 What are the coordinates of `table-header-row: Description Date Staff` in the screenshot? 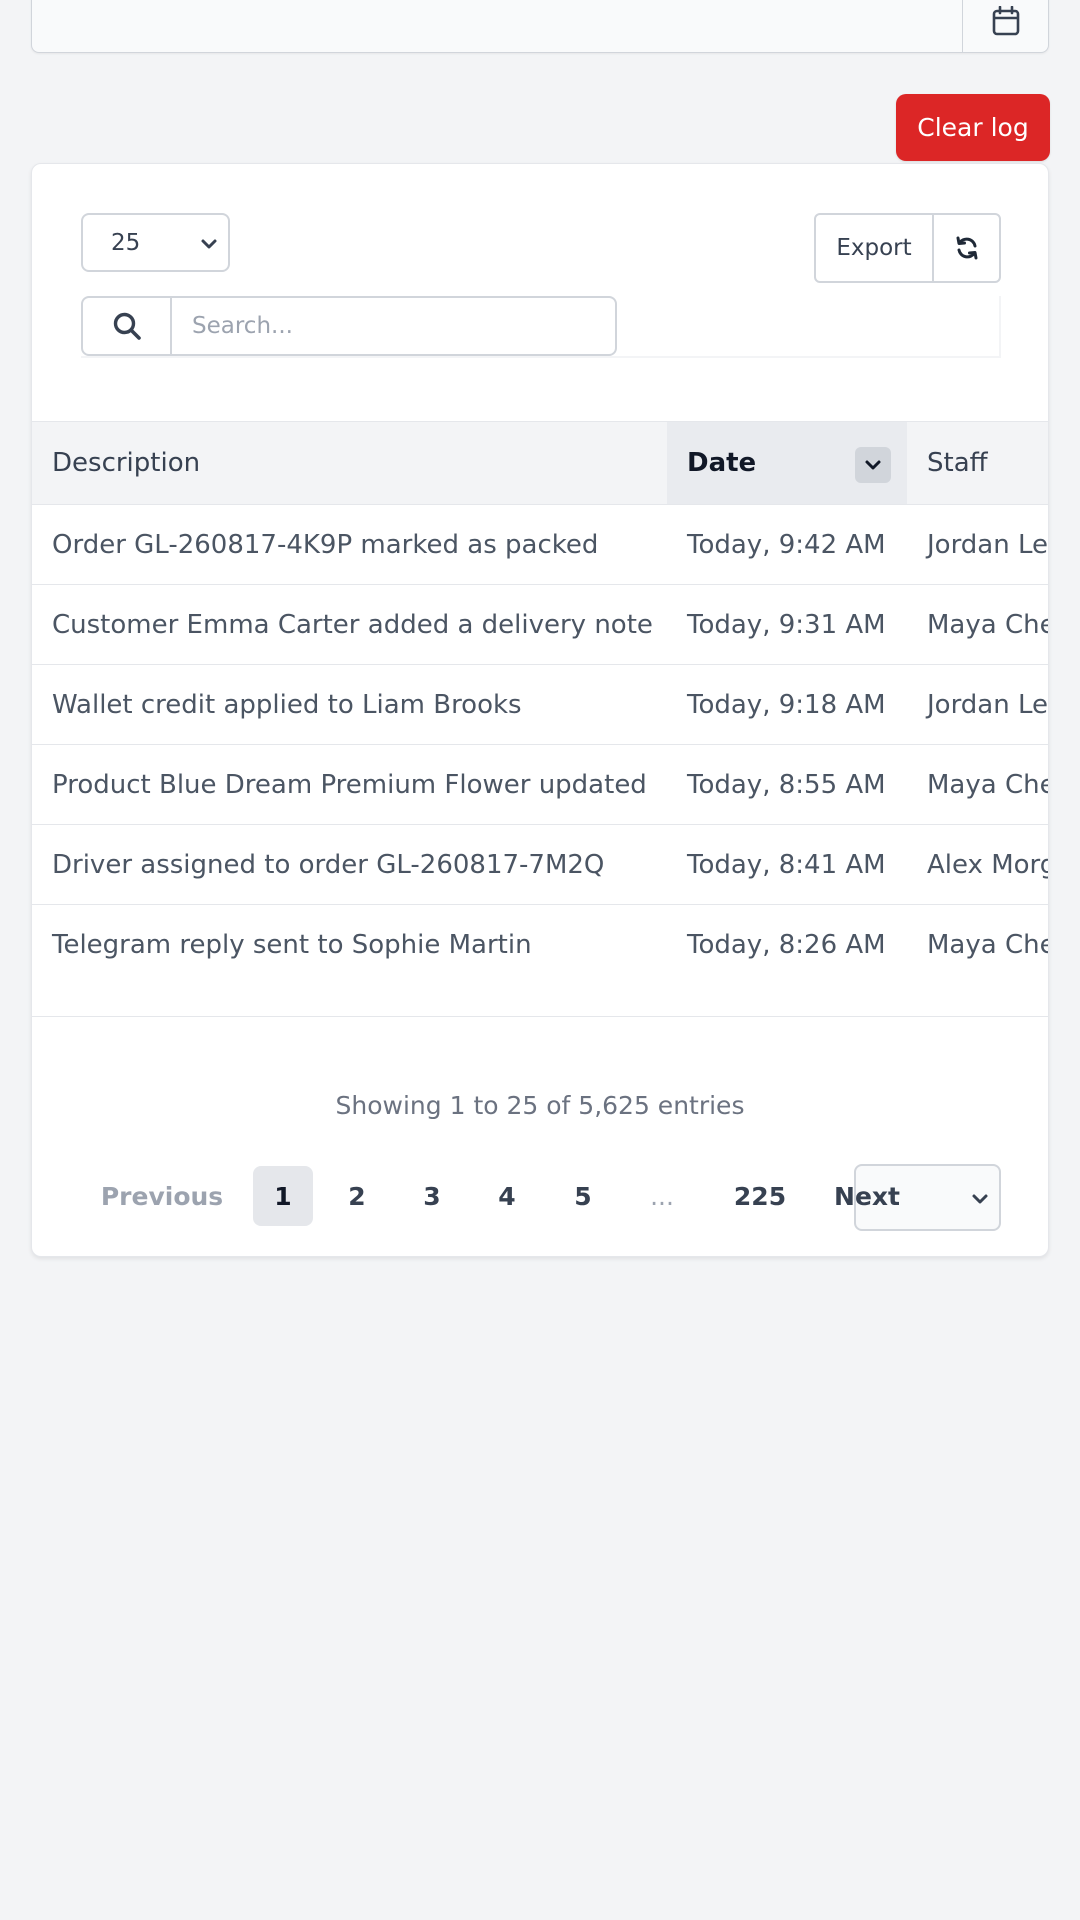 It's located at (540, 463).